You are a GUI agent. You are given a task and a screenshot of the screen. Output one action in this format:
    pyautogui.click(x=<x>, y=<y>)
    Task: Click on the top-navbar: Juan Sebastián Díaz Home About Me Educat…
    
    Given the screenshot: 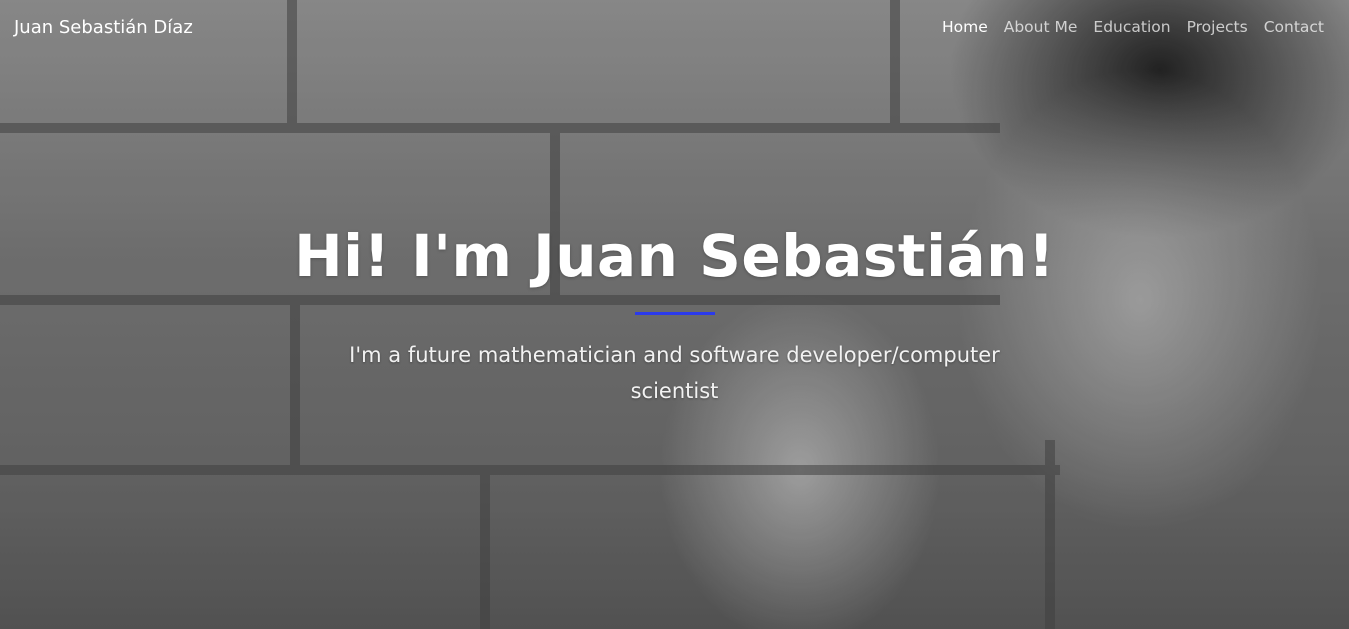 What is the action you would take?
    pyautogui.click(x=674, y=27)
    